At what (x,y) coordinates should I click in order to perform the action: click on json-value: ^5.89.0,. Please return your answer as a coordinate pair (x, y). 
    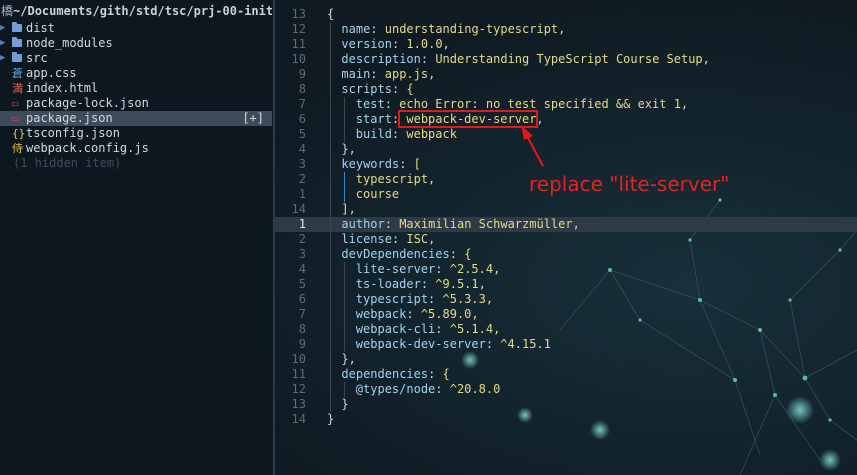
    Looking at the image, I should click on (449, 314).